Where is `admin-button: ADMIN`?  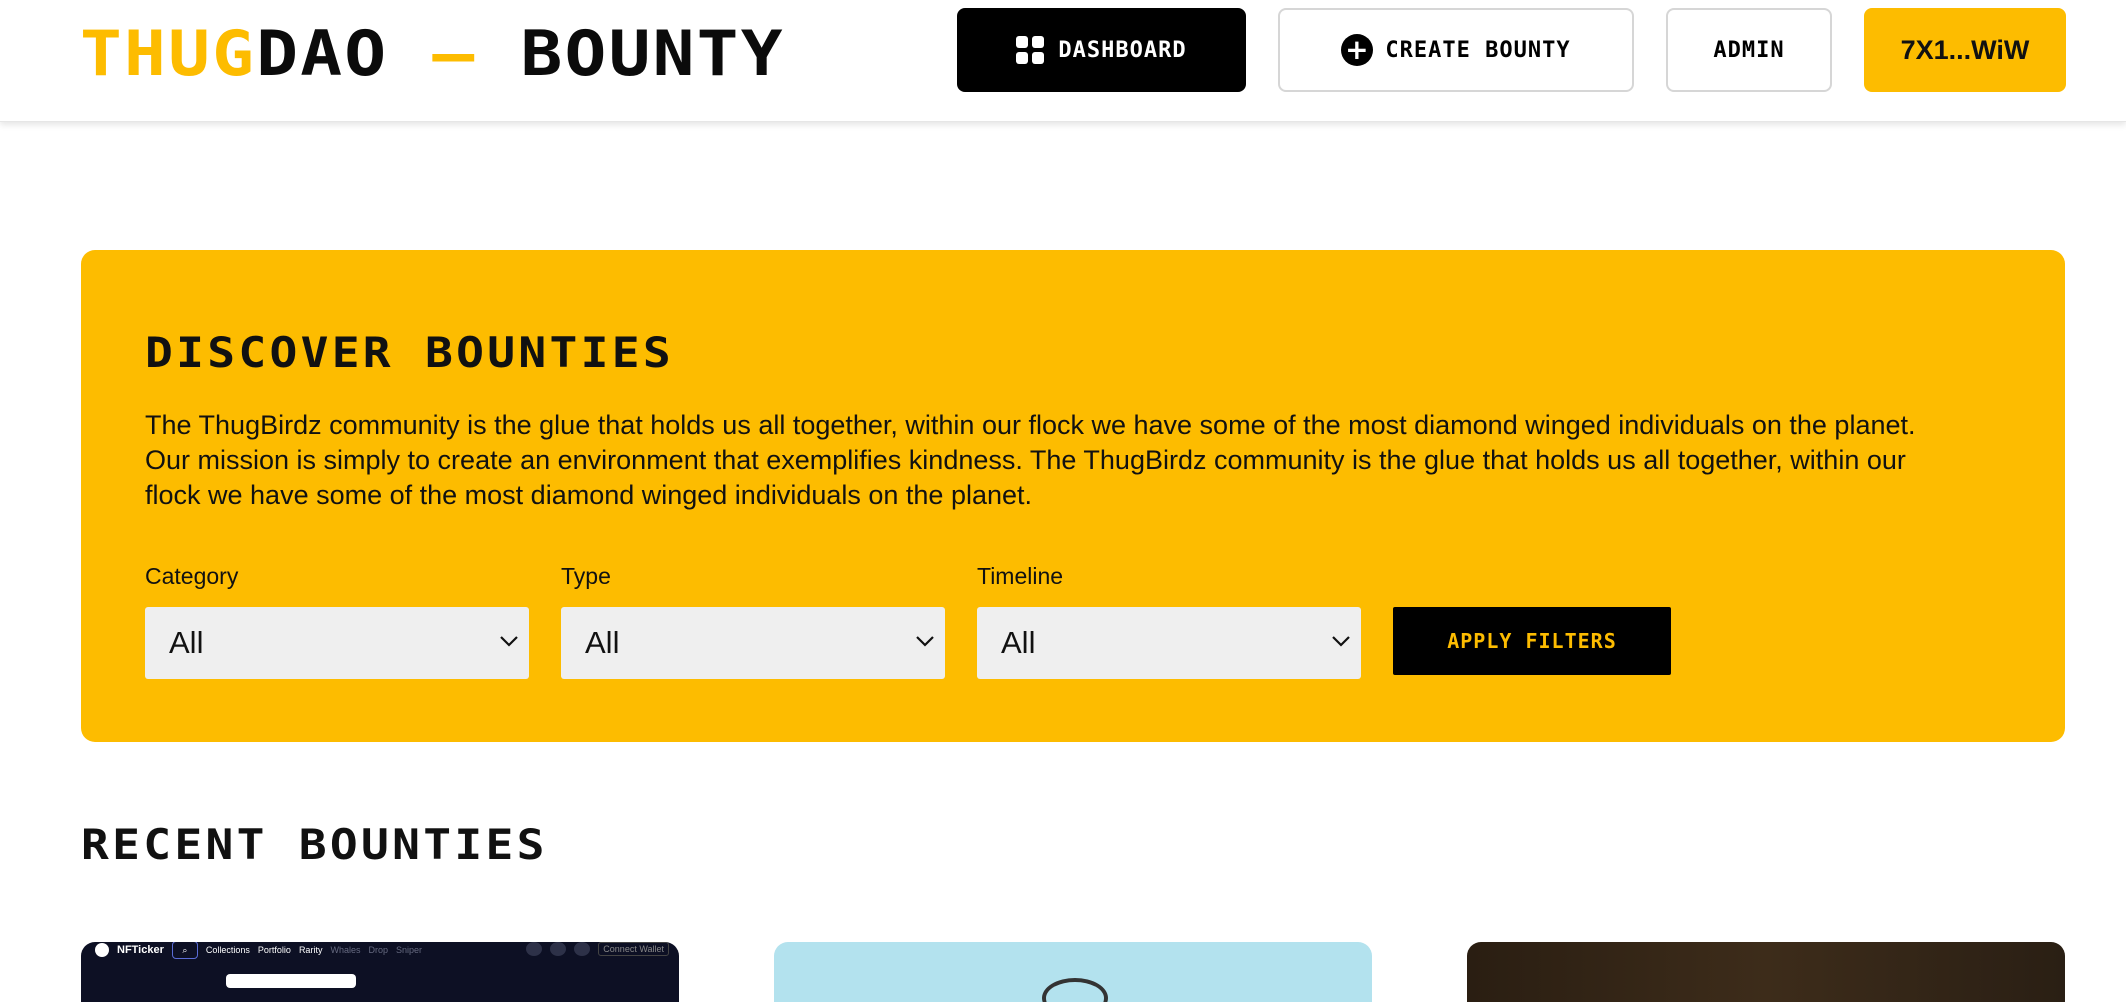 admin-button: ADMIN is located at coordinates (1749, 50).